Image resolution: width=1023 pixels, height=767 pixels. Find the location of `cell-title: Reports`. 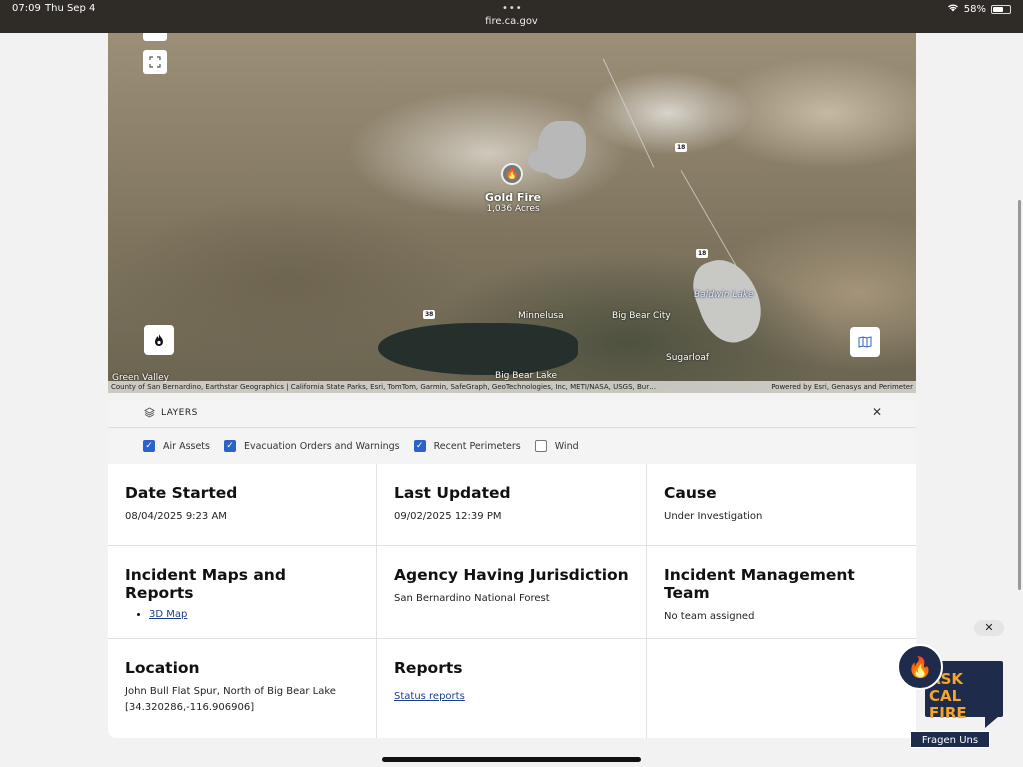

cell-title: Reports is located at coordinates (428, 668).